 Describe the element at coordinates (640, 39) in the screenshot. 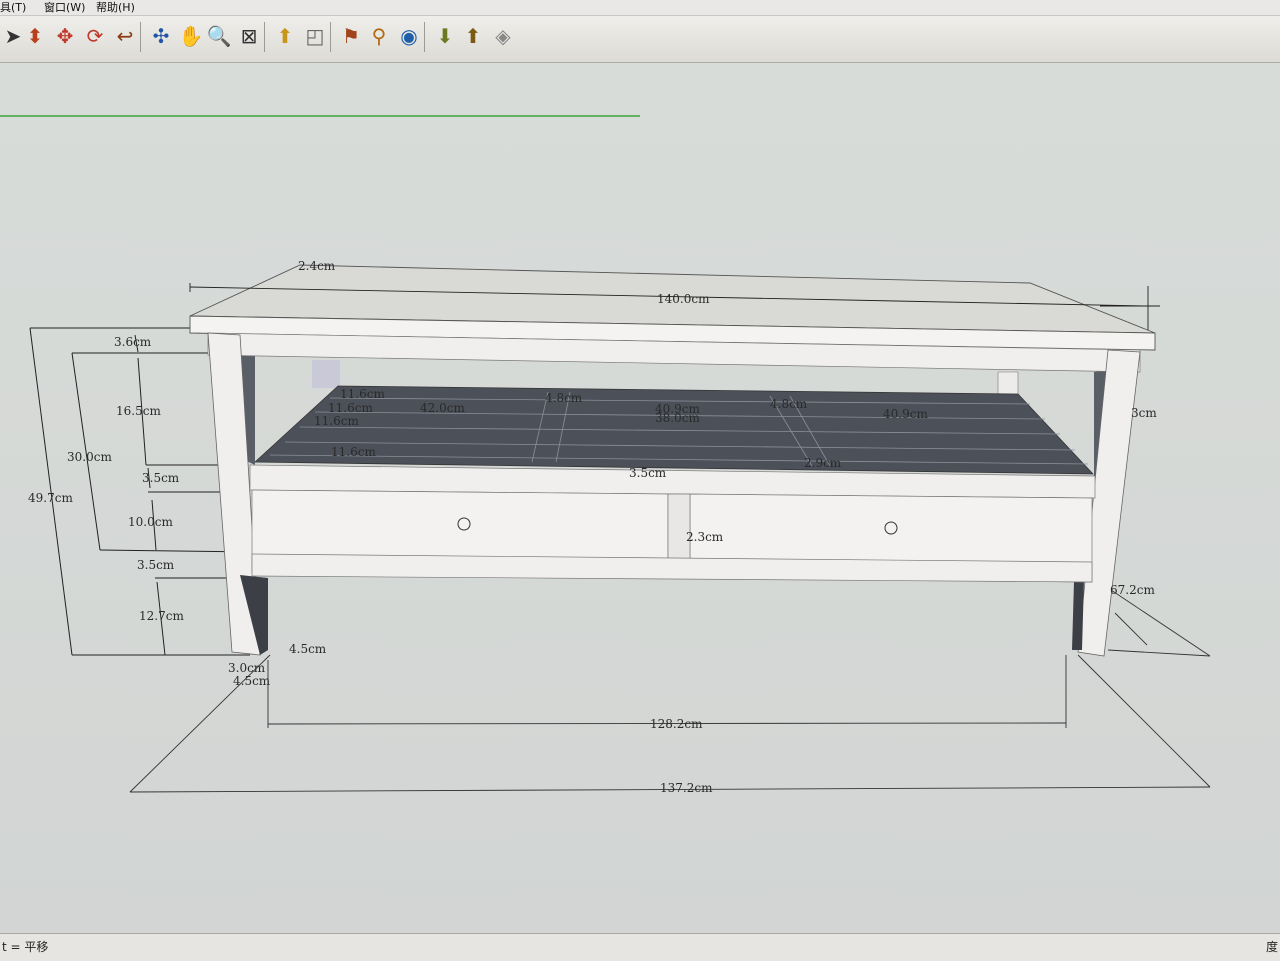

I see `toolbar: ➤ ⬍ ✥ ⟳ ↩ ✣ ✋ 🔍 ⊠ ⬆ ◰ ⚑ ⚲ ◉ ⬇ ⬆ ◈` at that location.